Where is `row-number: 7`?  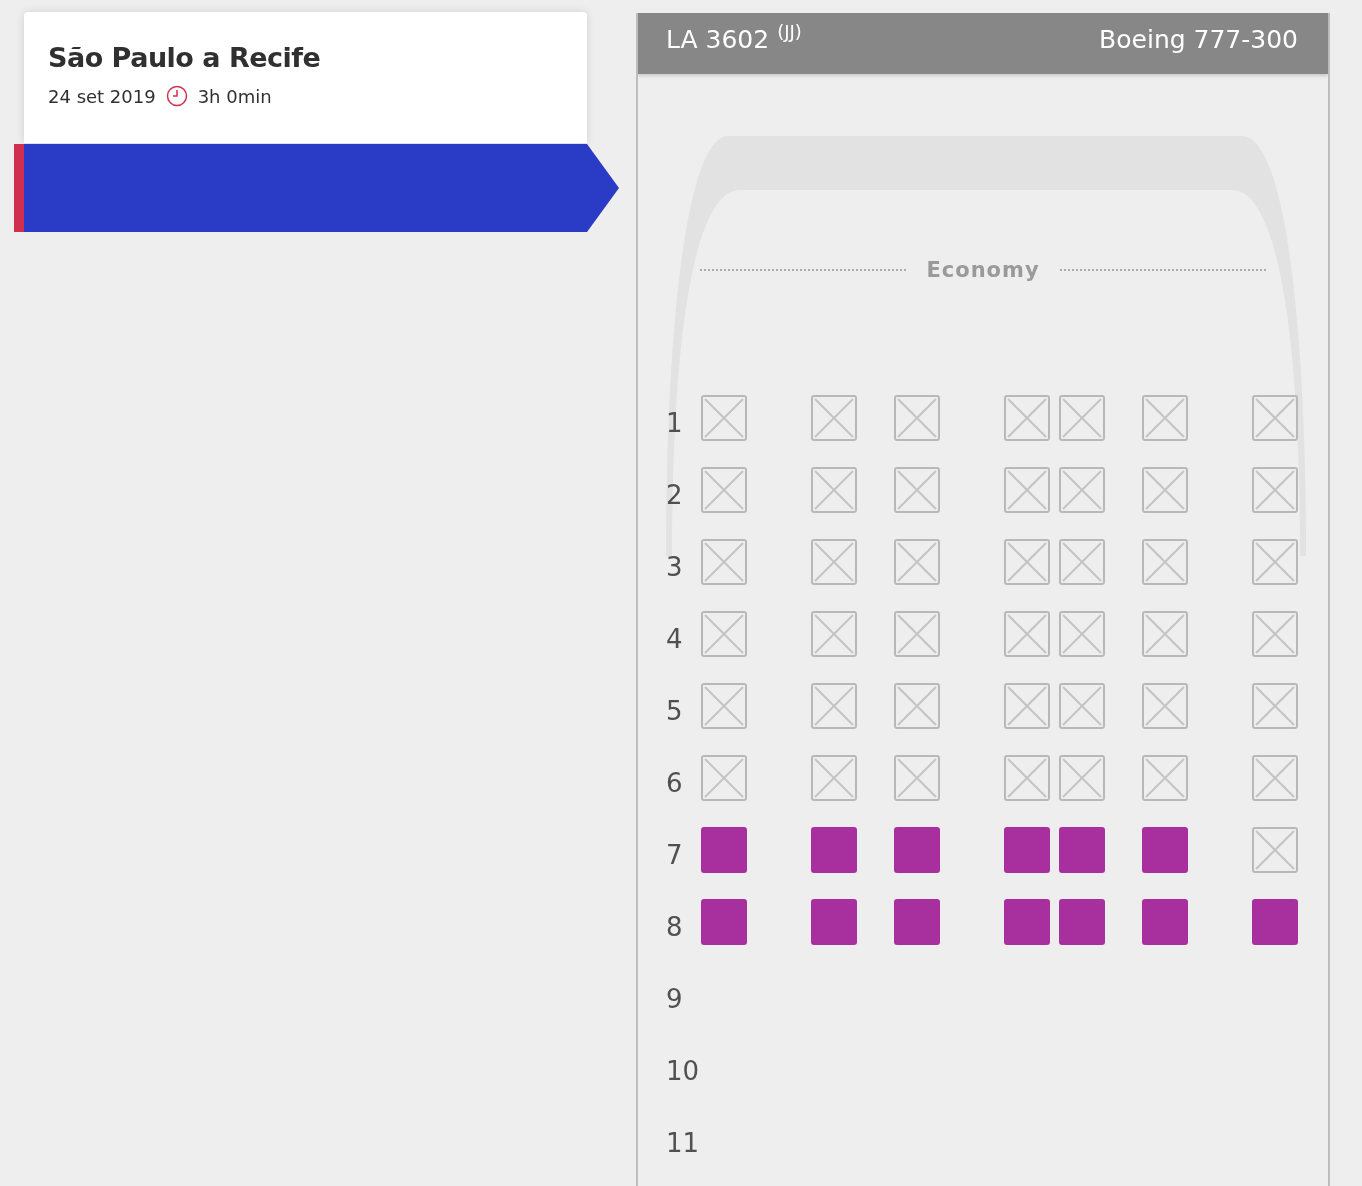 row-number: 7 is located at coordinates (675, 855).